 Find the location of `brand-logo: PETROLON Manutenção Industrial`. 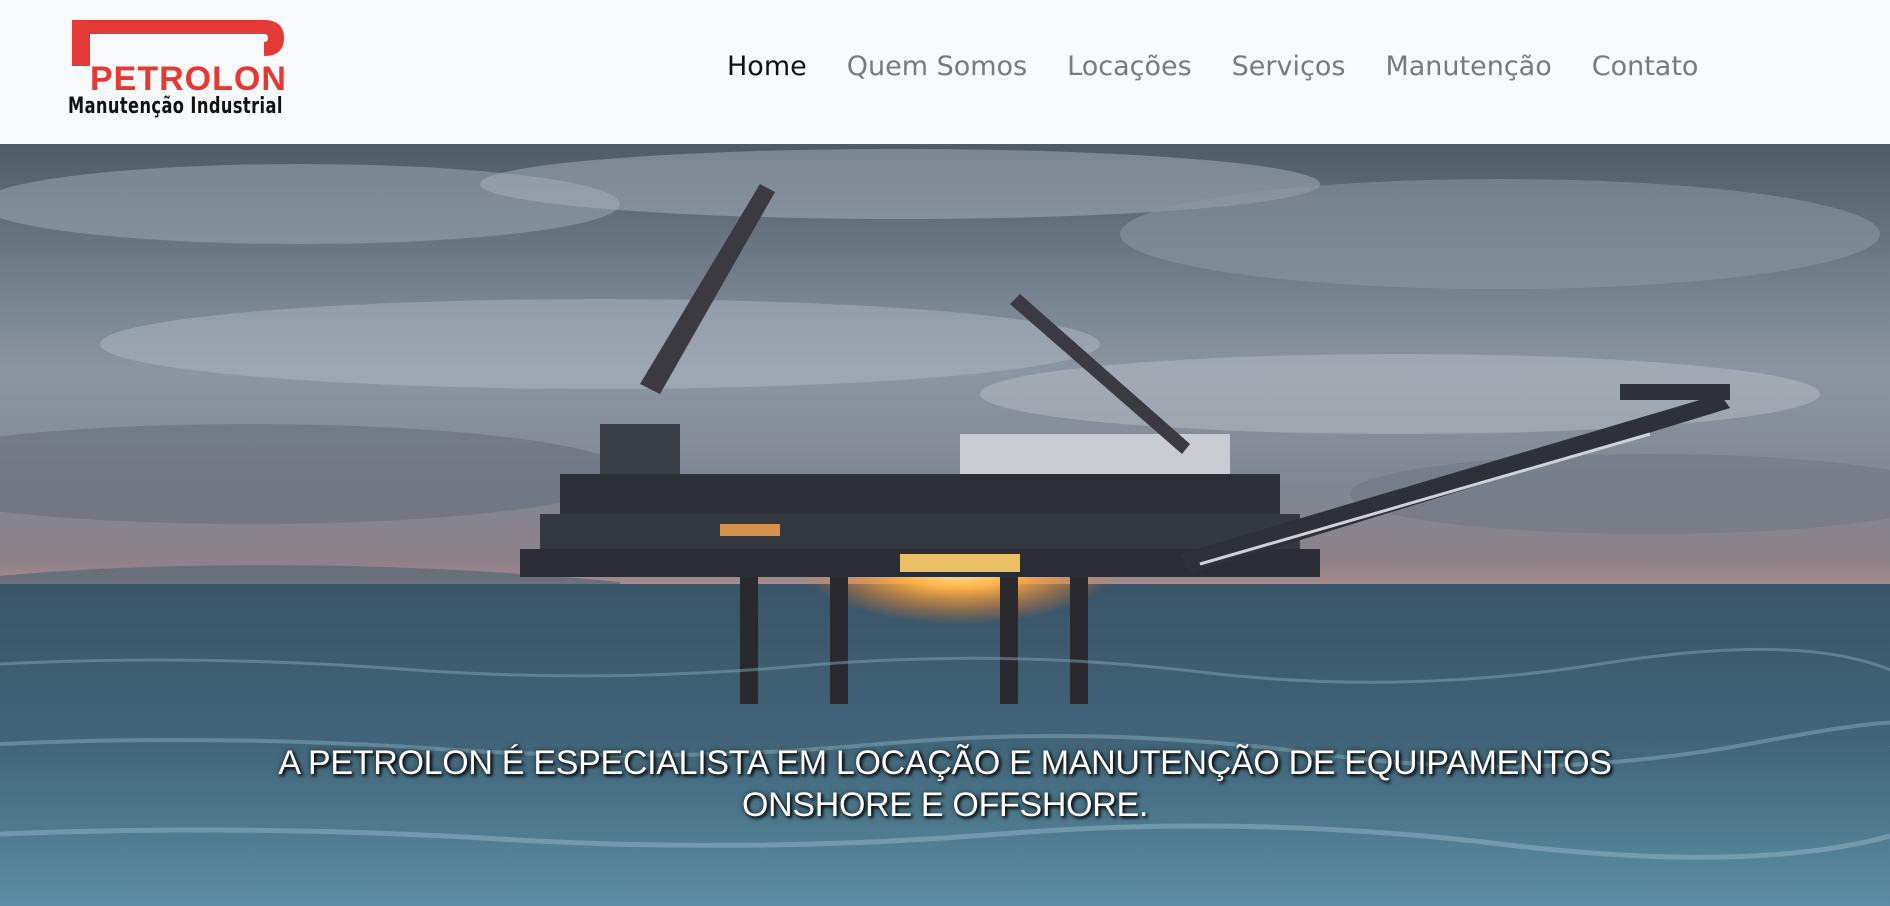

brand-logo: PETROLON Manutenção Industrial is located at coordinates (178, 70).